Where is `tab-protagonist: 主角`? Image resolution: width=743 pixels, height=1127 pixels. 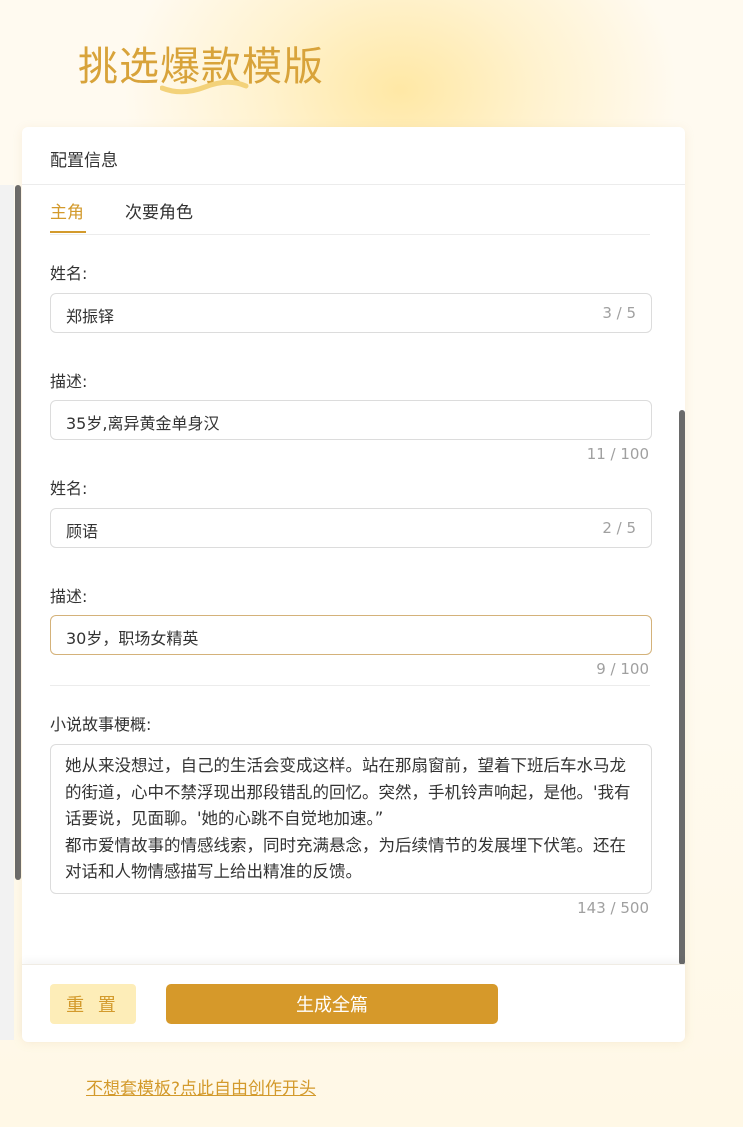
tab-protagonist: 主角 is located at coordinates (67, 210).